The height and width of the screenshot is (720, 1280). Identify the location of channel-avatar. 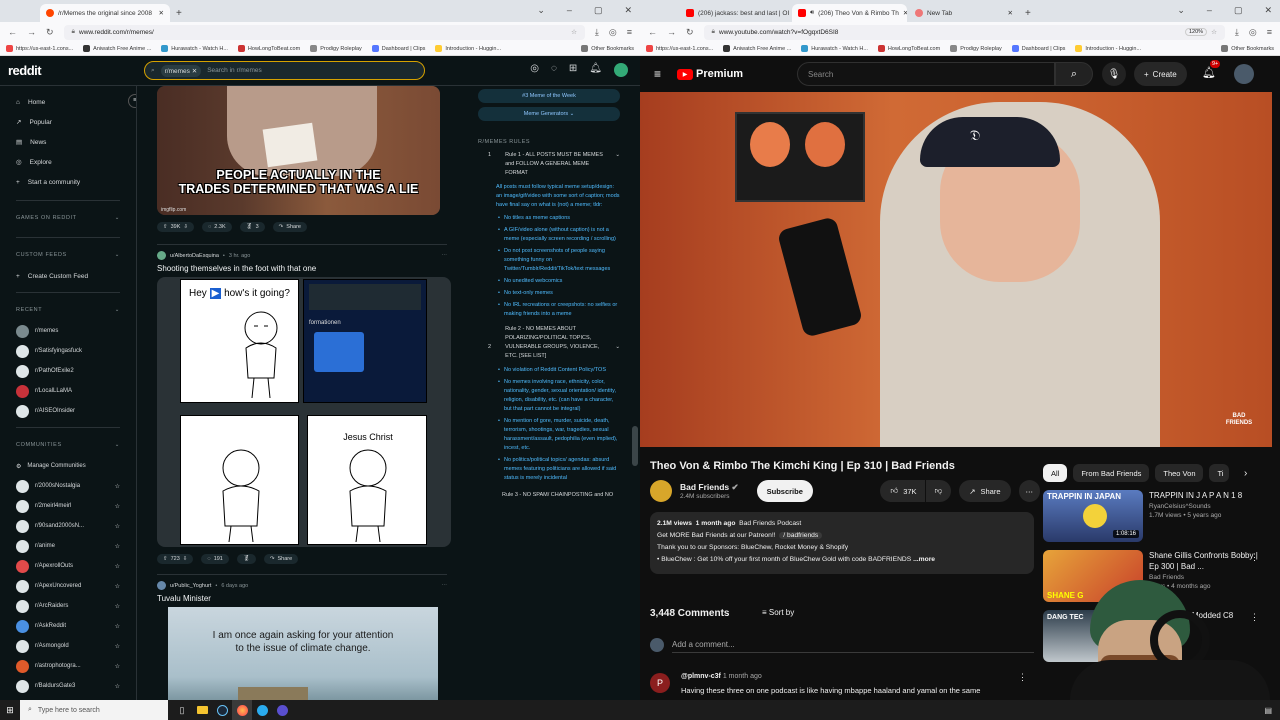
(661, 491).